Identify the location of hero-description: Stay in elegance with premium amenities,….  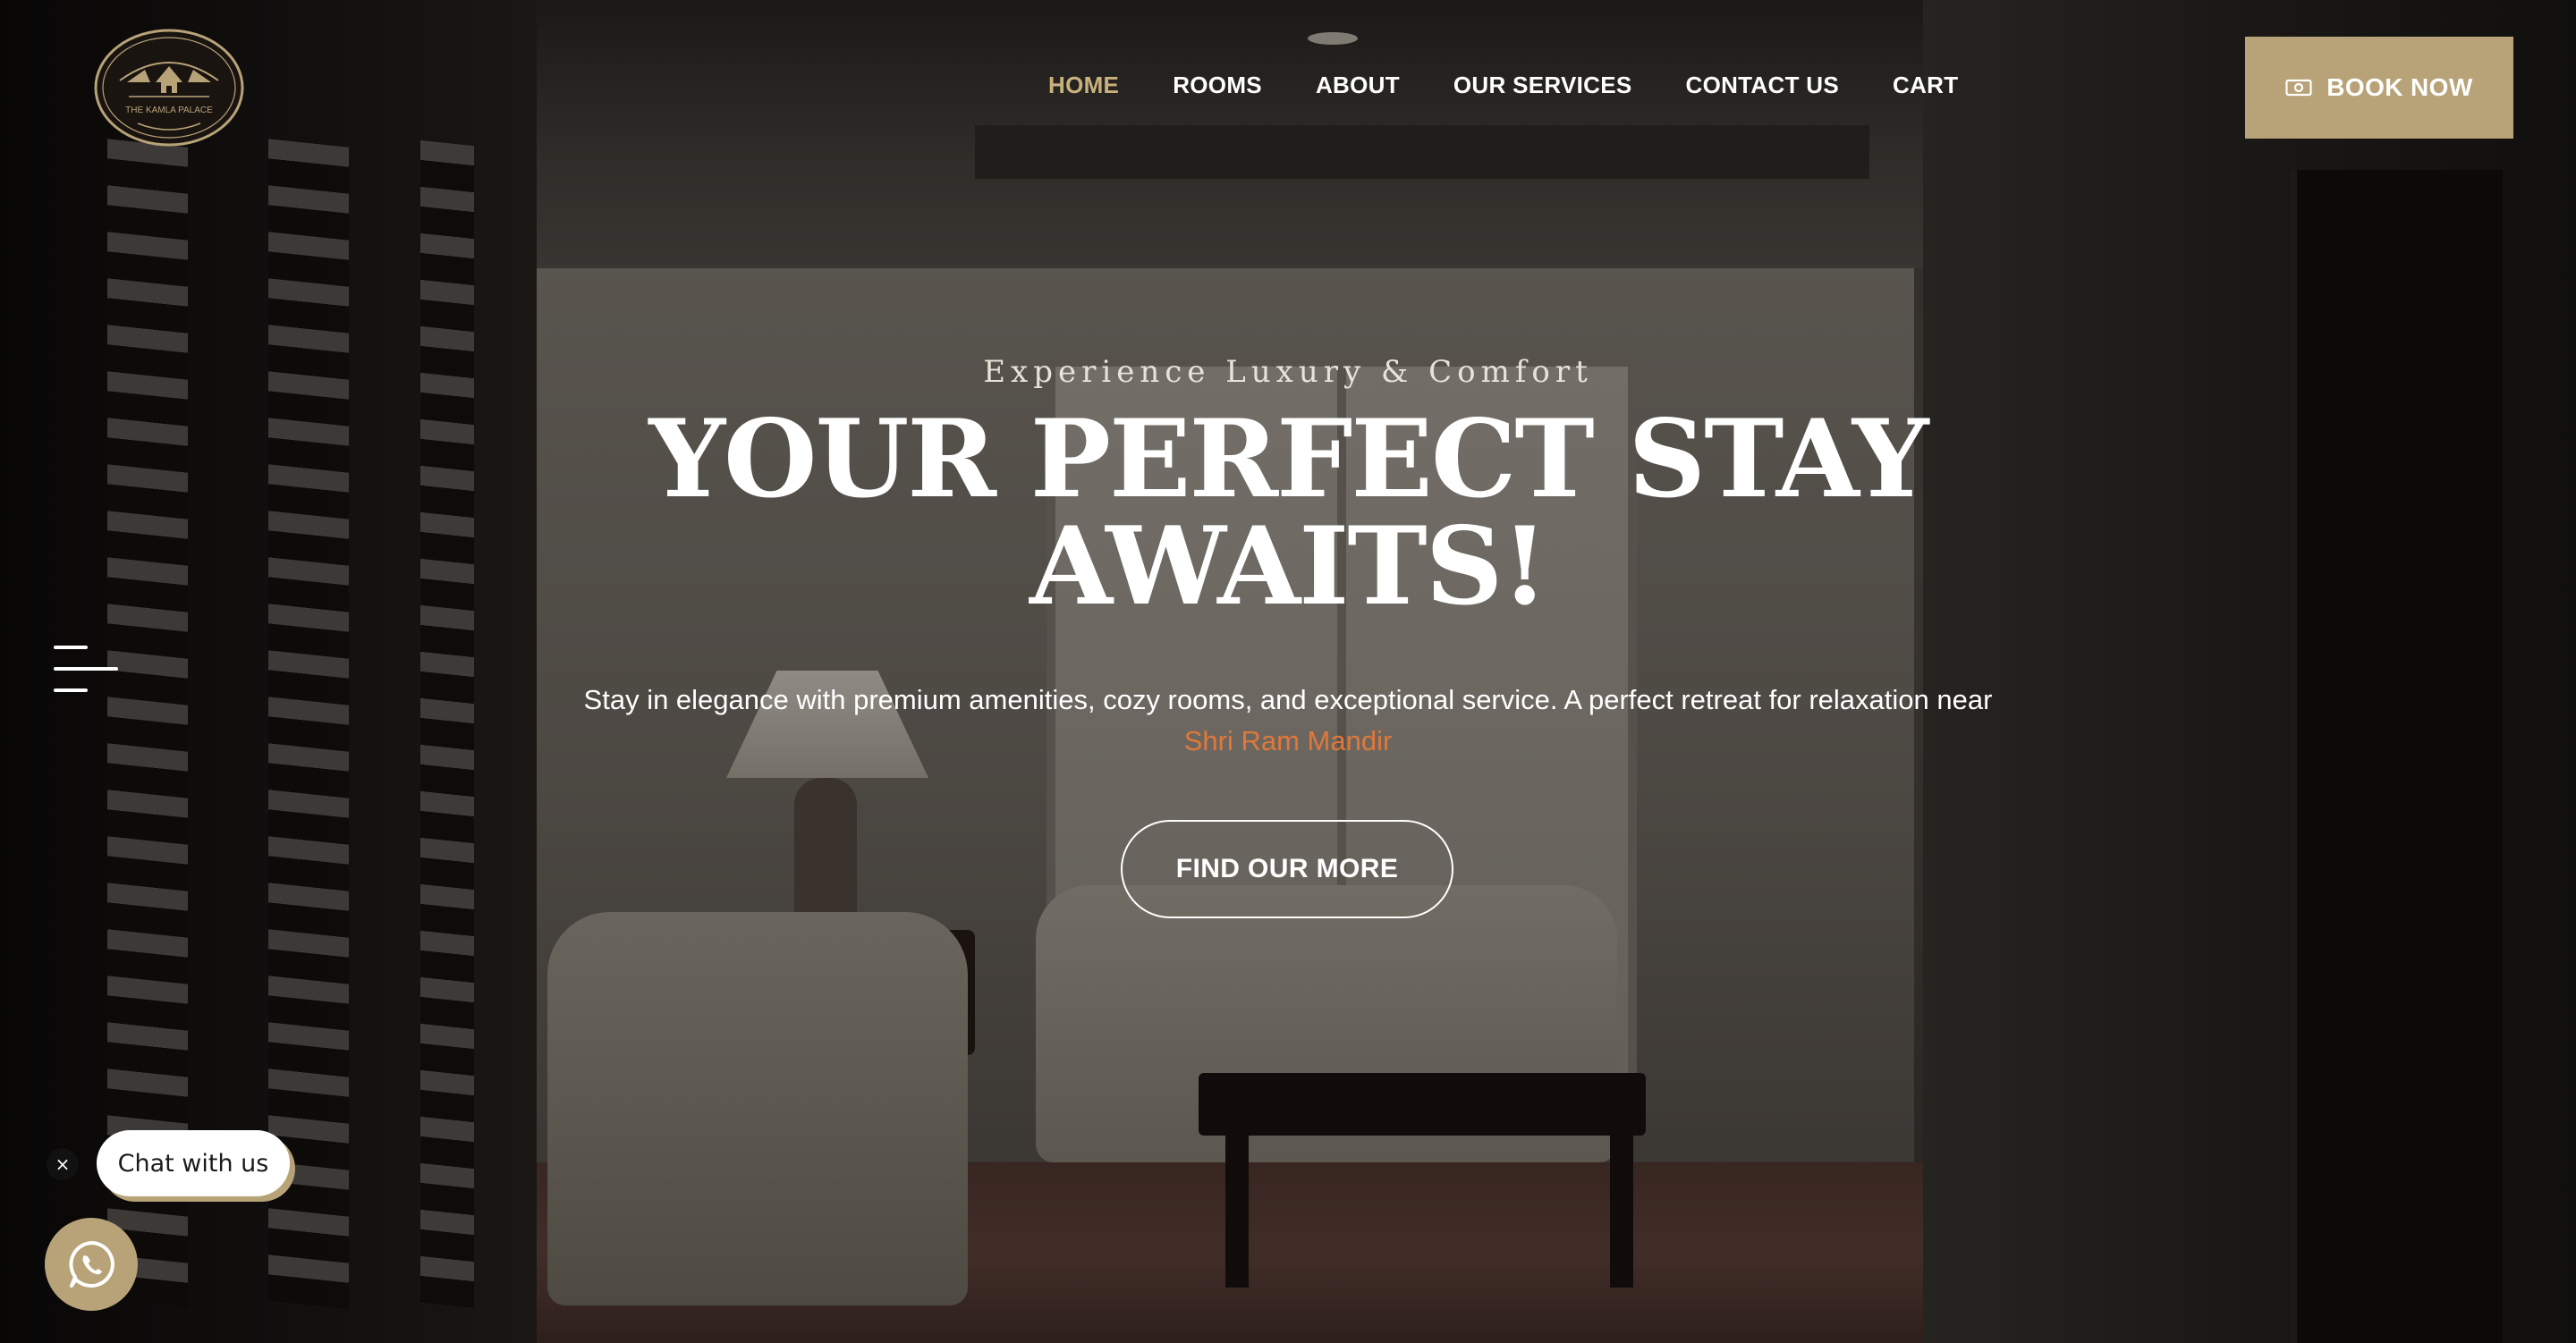
(1288, 721).